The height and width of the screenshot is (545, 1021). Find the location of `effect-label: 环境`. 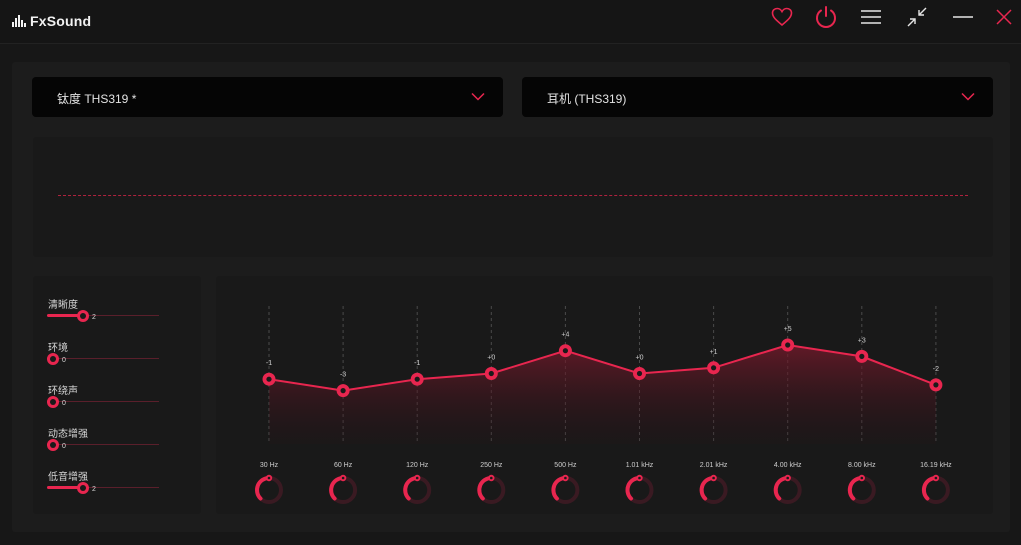

effect-label: 环境 is located at coordinates (58, 348).